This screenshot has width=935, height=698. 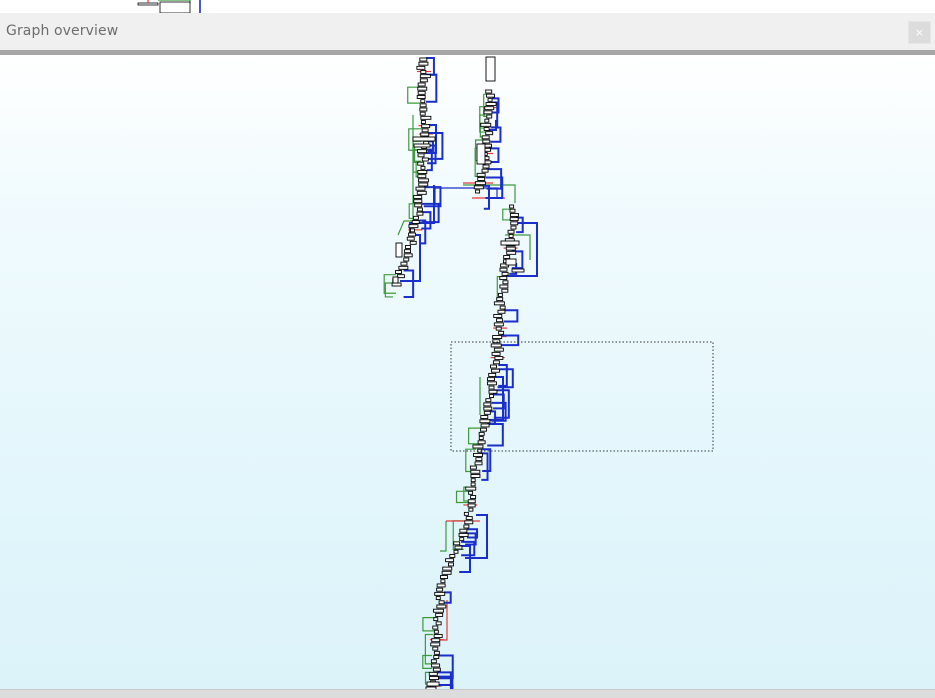 I want to click on background-graph-fragment, so click(x=169, y=6).